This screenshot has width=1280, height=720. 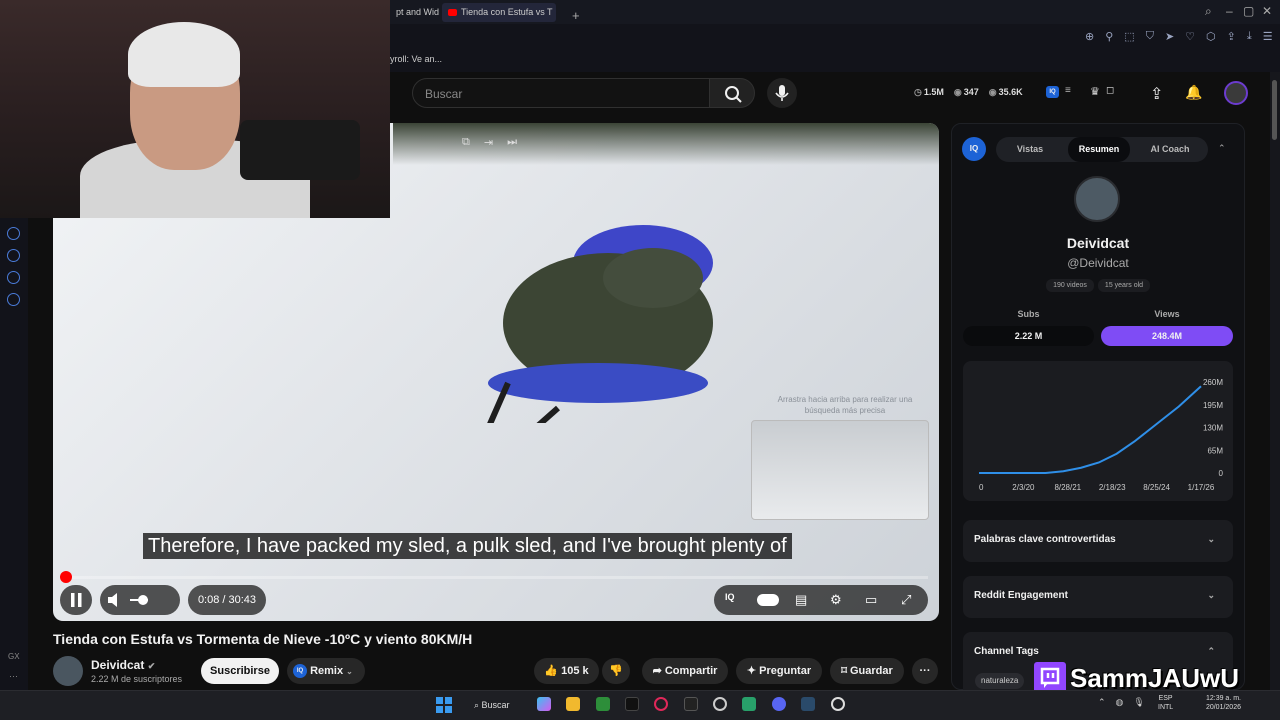 I want to click on iq-player-icon: IQ, so click(x=730, y=597).